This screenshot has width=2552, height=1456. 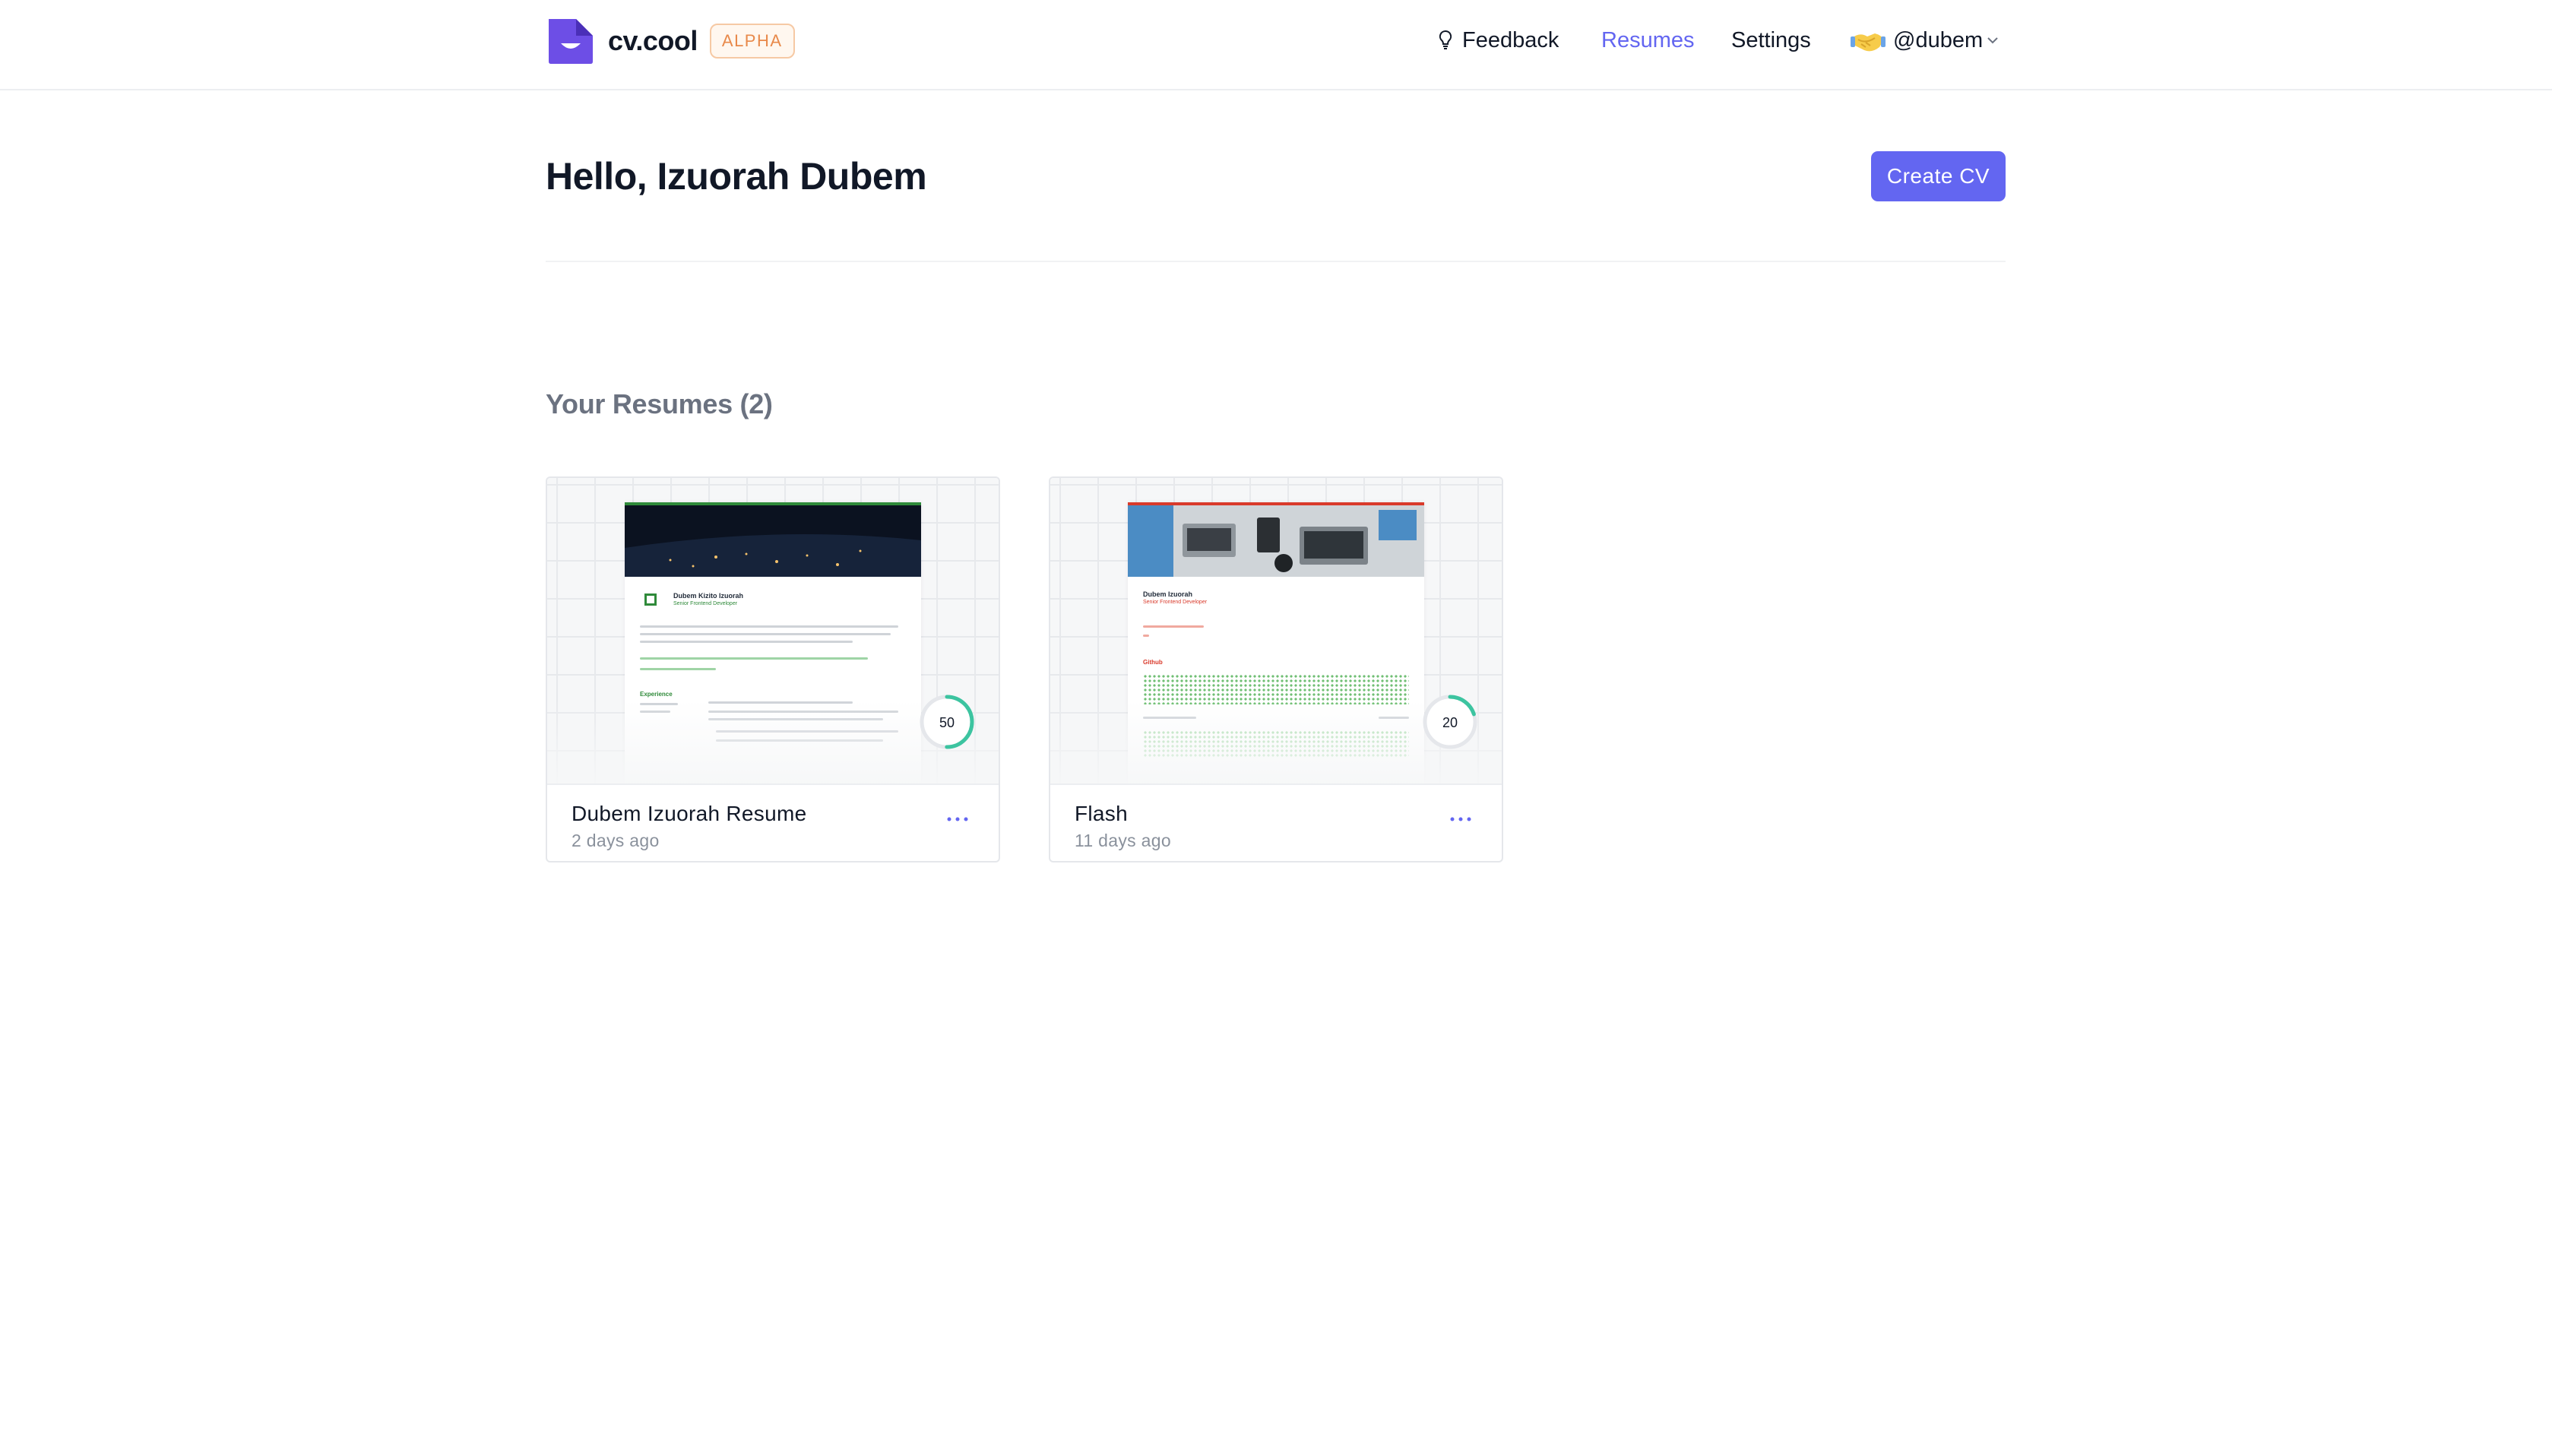 What do you see at coordinates (1445, 39) in the screenshot?
I see `lightbulb-icon` at bounding box center [1445, 39].